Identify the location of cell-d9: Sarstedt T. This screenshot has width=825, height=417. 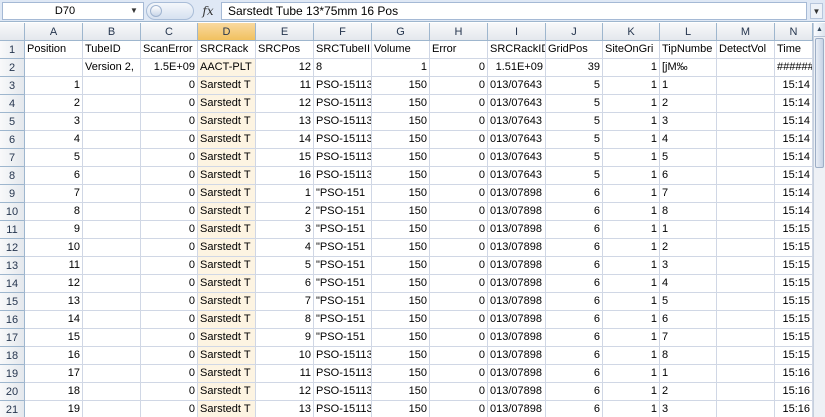
(227, 194).